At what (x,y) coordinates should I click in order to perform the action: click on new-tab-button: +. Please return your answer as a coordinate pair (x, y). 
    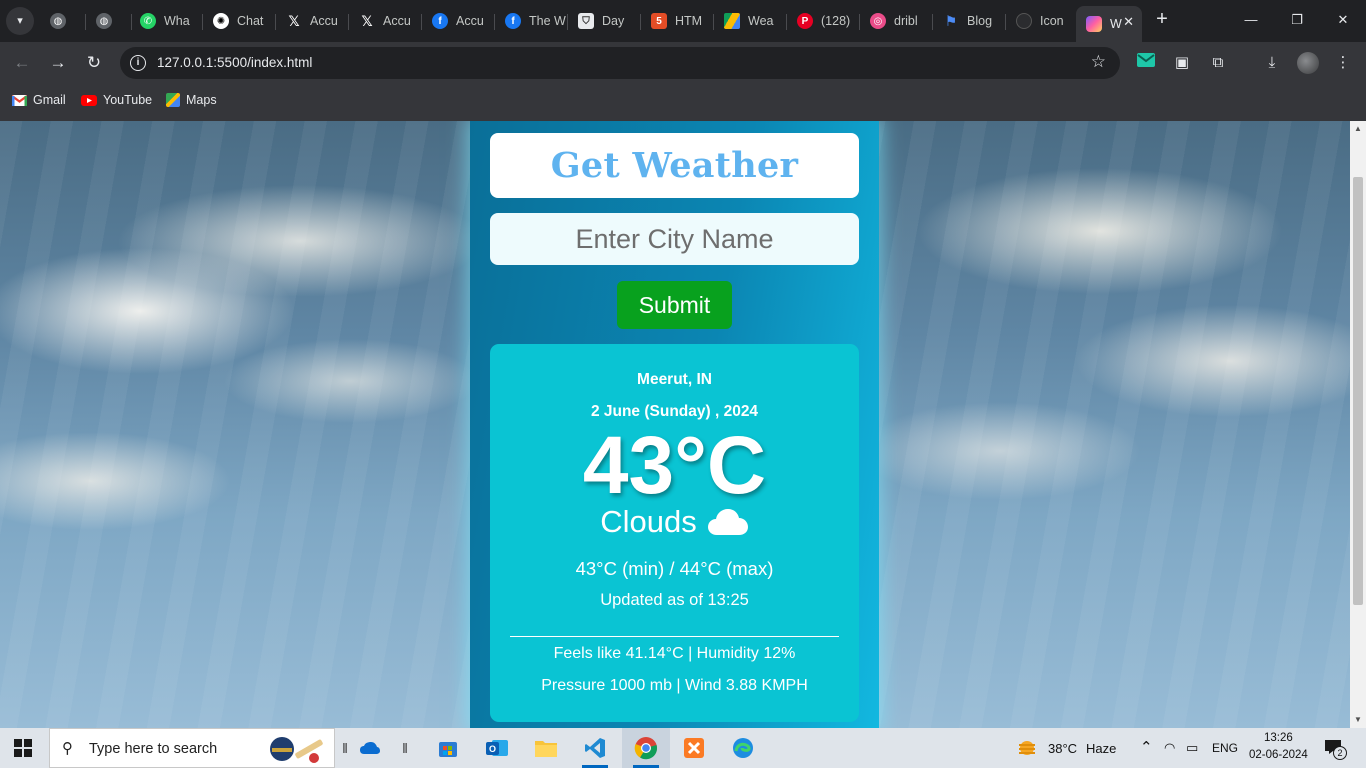
    Looking at the image, I should click on (1162, 20).